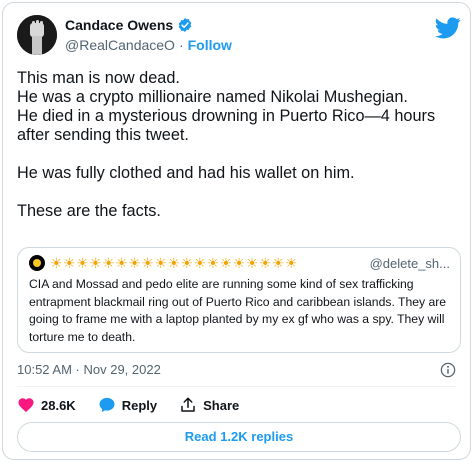 The image size is (475, 464). I want to click on share-label: Share, so click(221, 405).